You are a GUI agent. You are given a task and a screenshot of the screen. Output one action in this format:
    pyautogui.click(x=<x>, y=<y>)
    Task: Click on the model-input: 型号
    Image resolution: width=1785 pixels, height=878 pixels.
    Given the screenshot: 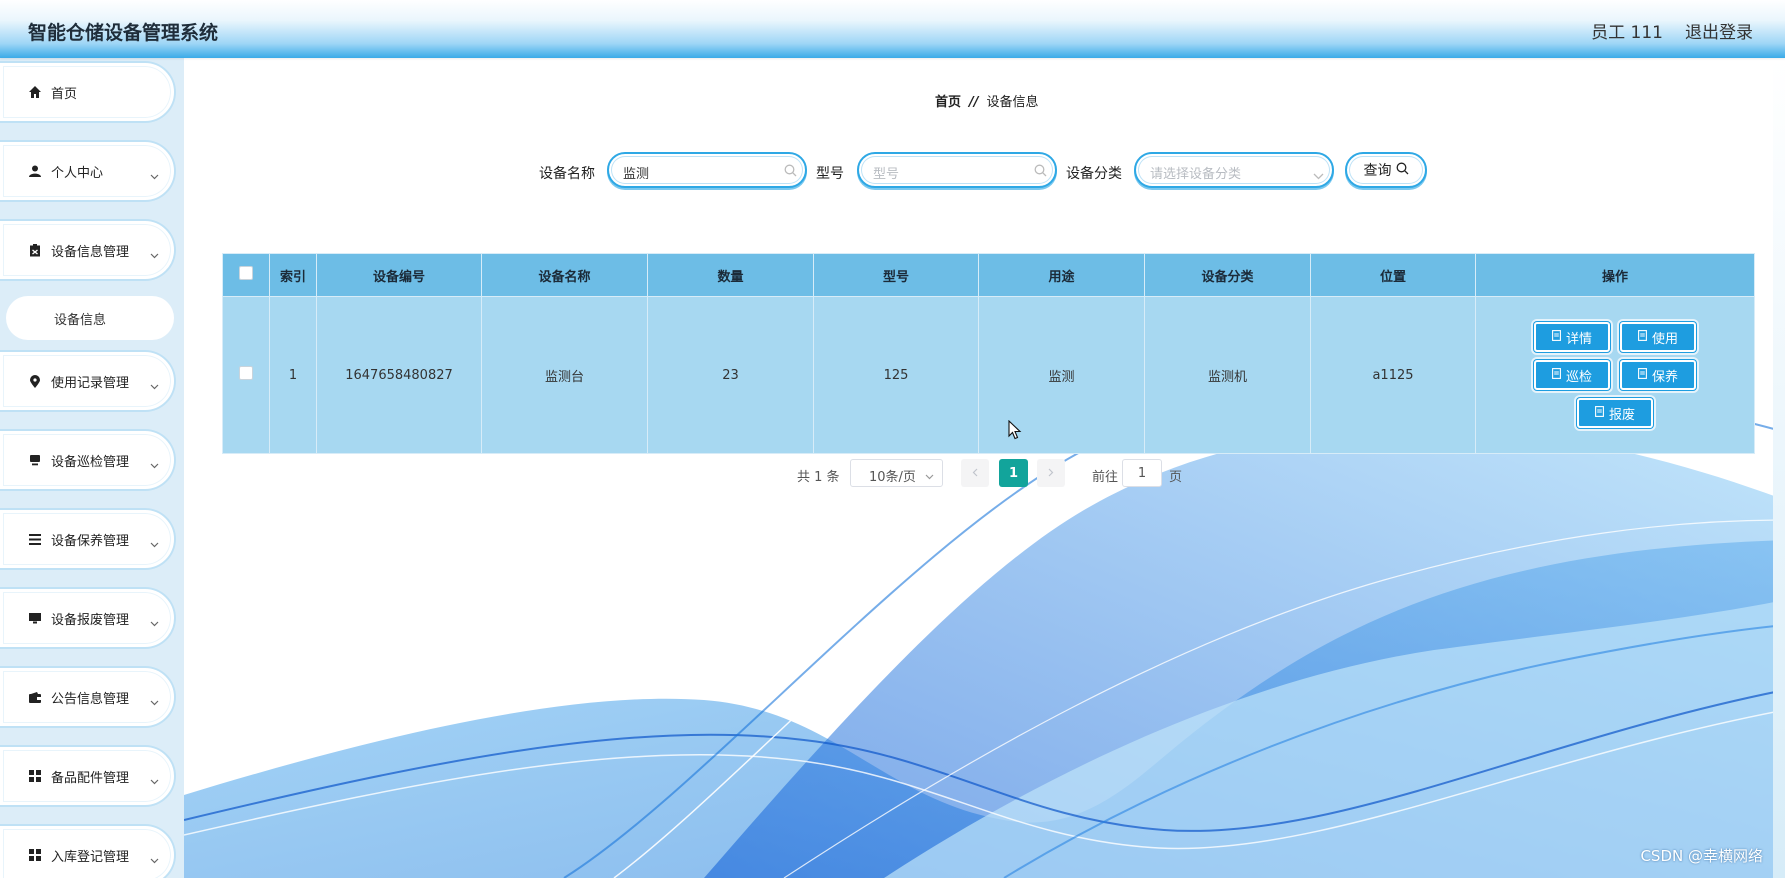 What is the action you would take?
    pyautogui.click(x=957, y=170)
    